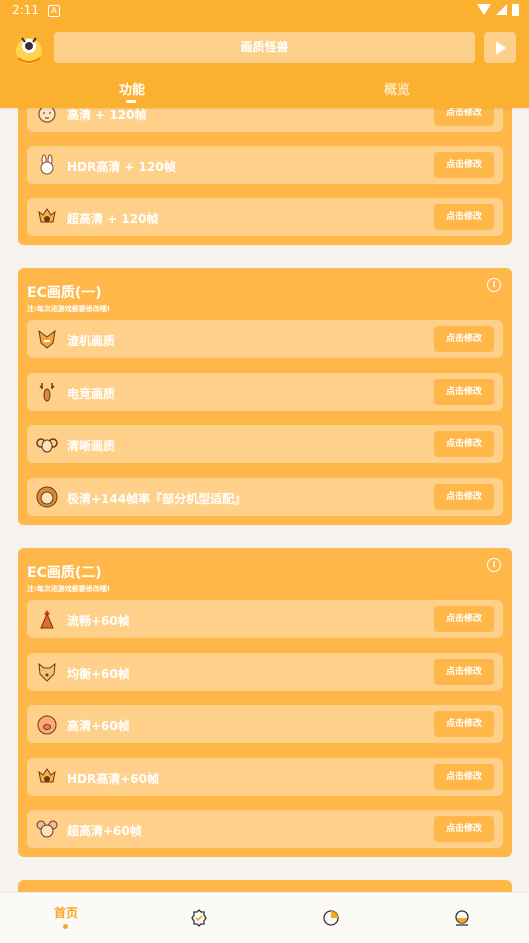 This screenshot has width=529, height=943. Describe the element at coordinates (66, 912) in the screenshot. I see `nav-home: 首页` at that location.